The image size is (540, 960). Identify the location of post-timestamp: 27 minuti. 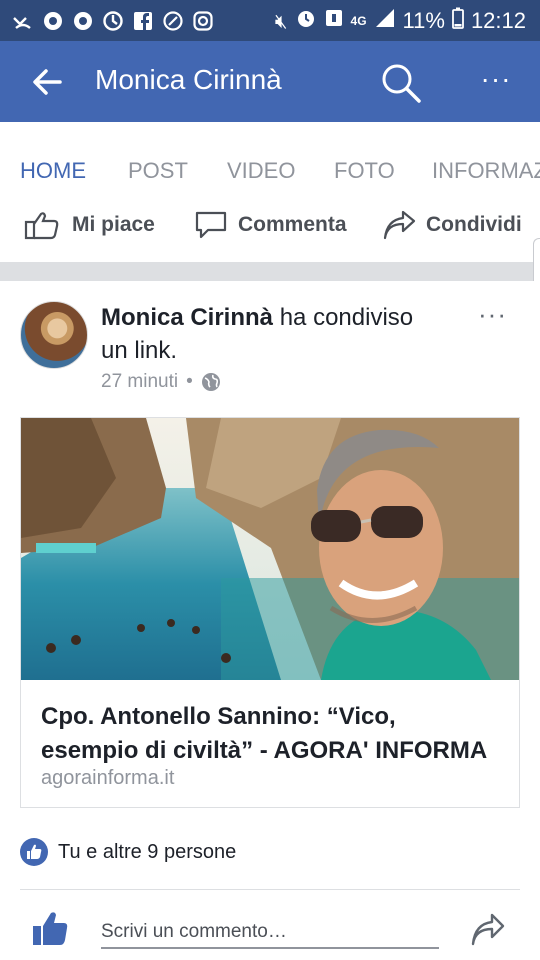
(139, 382).